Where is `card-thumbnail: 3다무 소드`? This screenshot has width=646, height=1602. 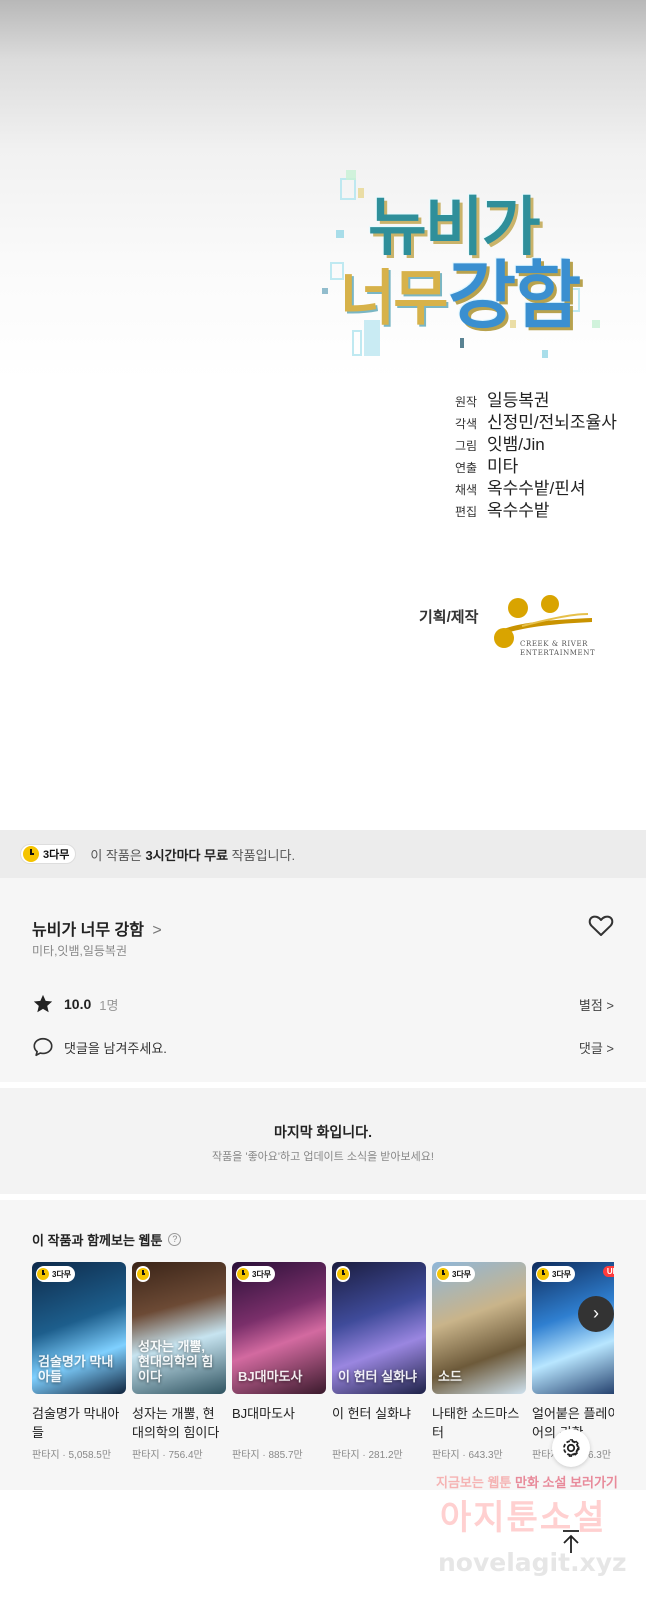
card-thumbnail: 3다무 소드 is located at coordinates (479, 1328).